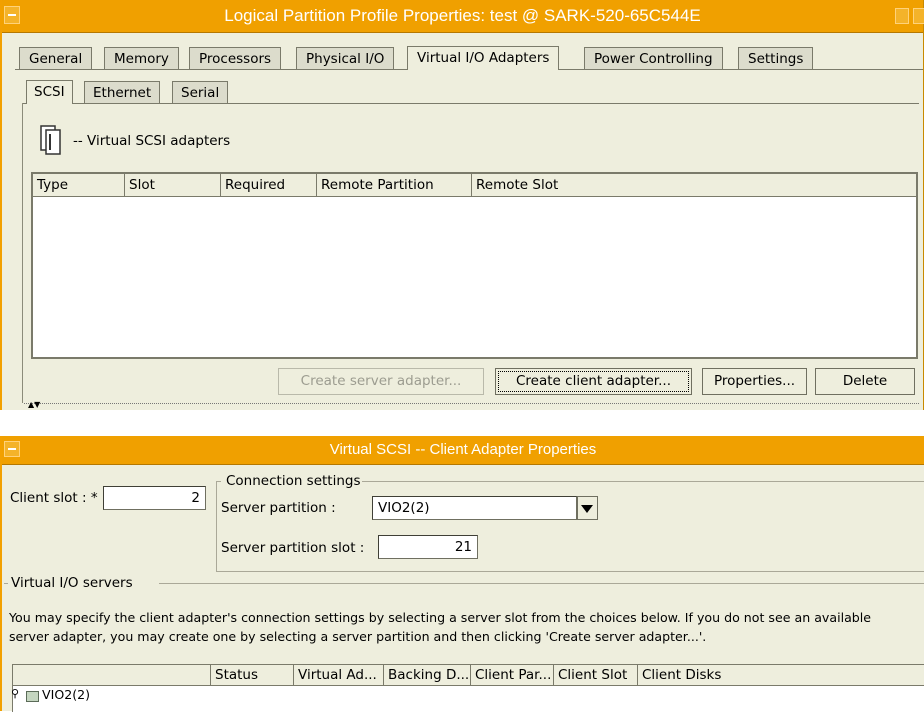 The image size is (924, 712). What do you see at coordinates (53, 141) in the screenshot?
I see `adapter-icon` at bounding box center [53, 141].